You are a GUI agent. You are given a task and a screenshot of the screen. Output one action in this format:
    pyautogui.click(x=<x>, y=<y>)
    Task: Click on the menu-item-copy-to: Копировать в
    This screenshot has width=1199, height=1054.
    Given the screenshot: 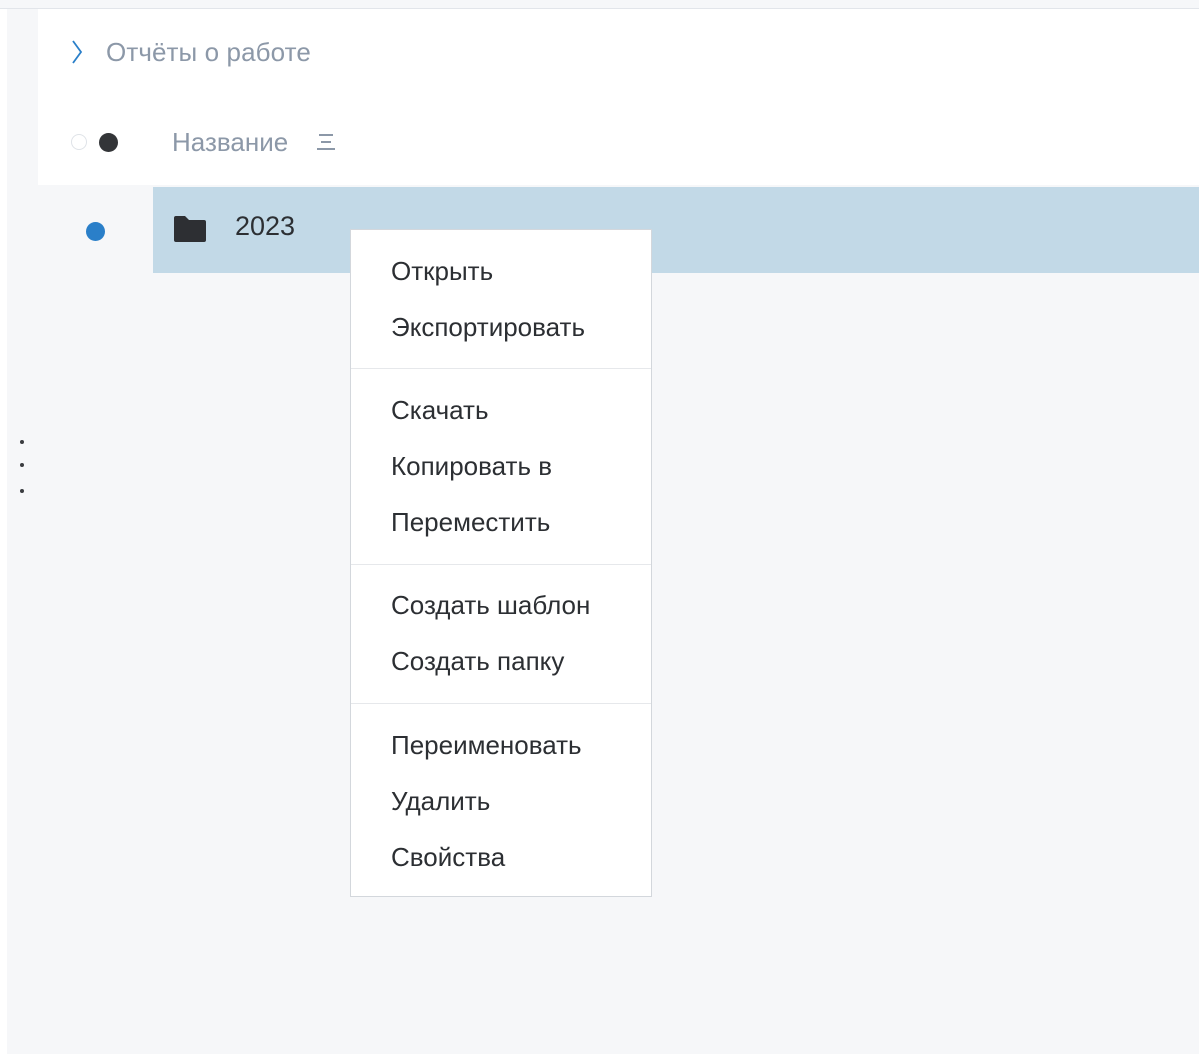 What is the action you would take?
    pyautogui.click(x=516, y=466)
    